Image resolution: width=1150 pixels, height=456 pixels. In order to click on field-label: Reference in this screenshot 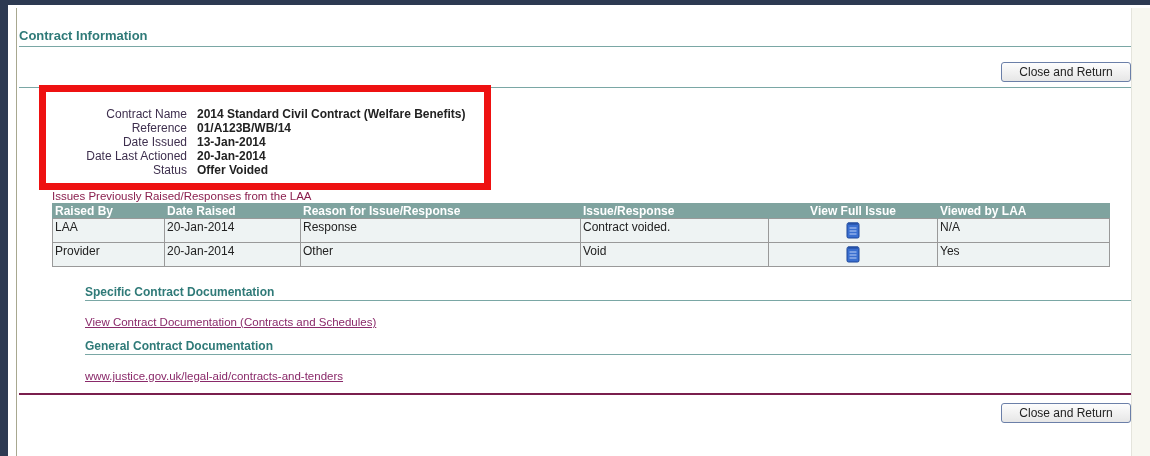, I will do `click(158, 128)`.